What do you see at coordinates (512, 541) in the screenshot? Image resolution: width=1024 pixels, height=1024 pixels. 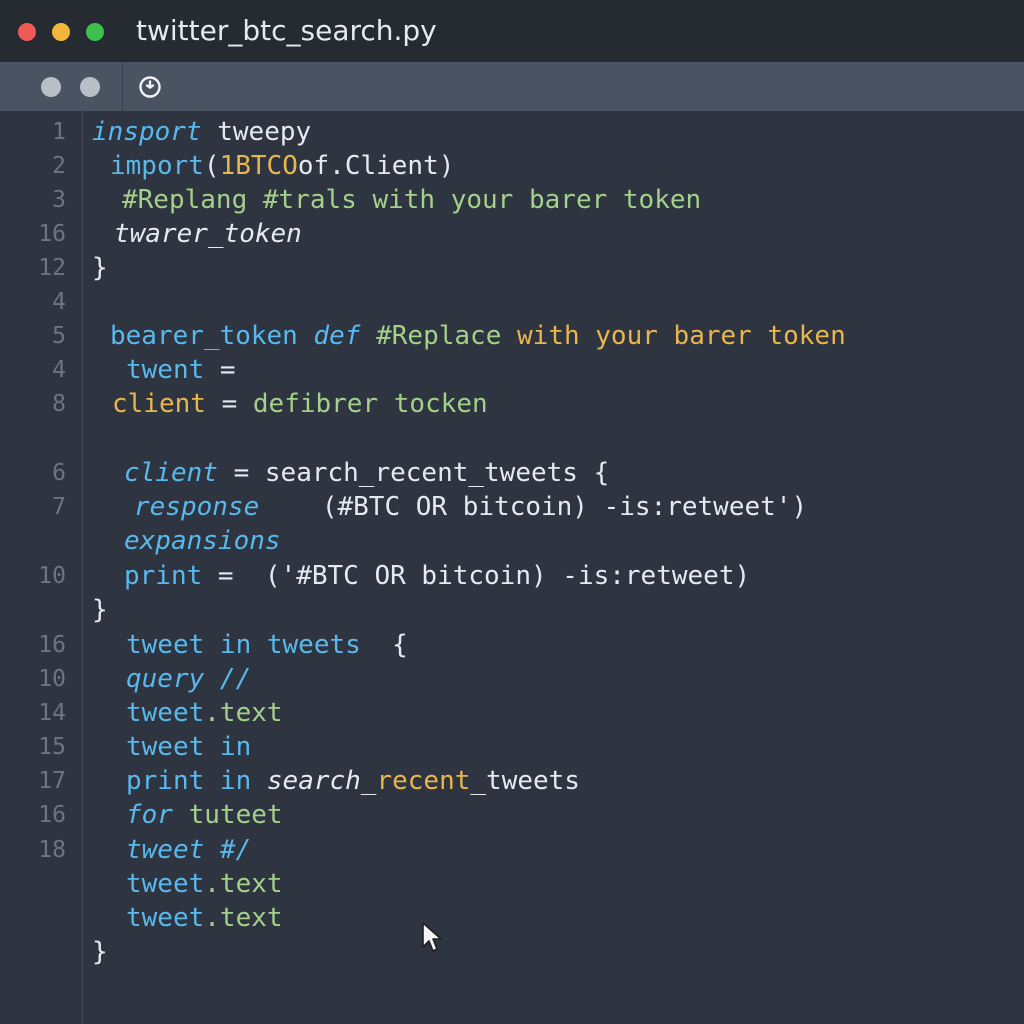 I see `code-line: expansions` at bounding box center [512, 541].